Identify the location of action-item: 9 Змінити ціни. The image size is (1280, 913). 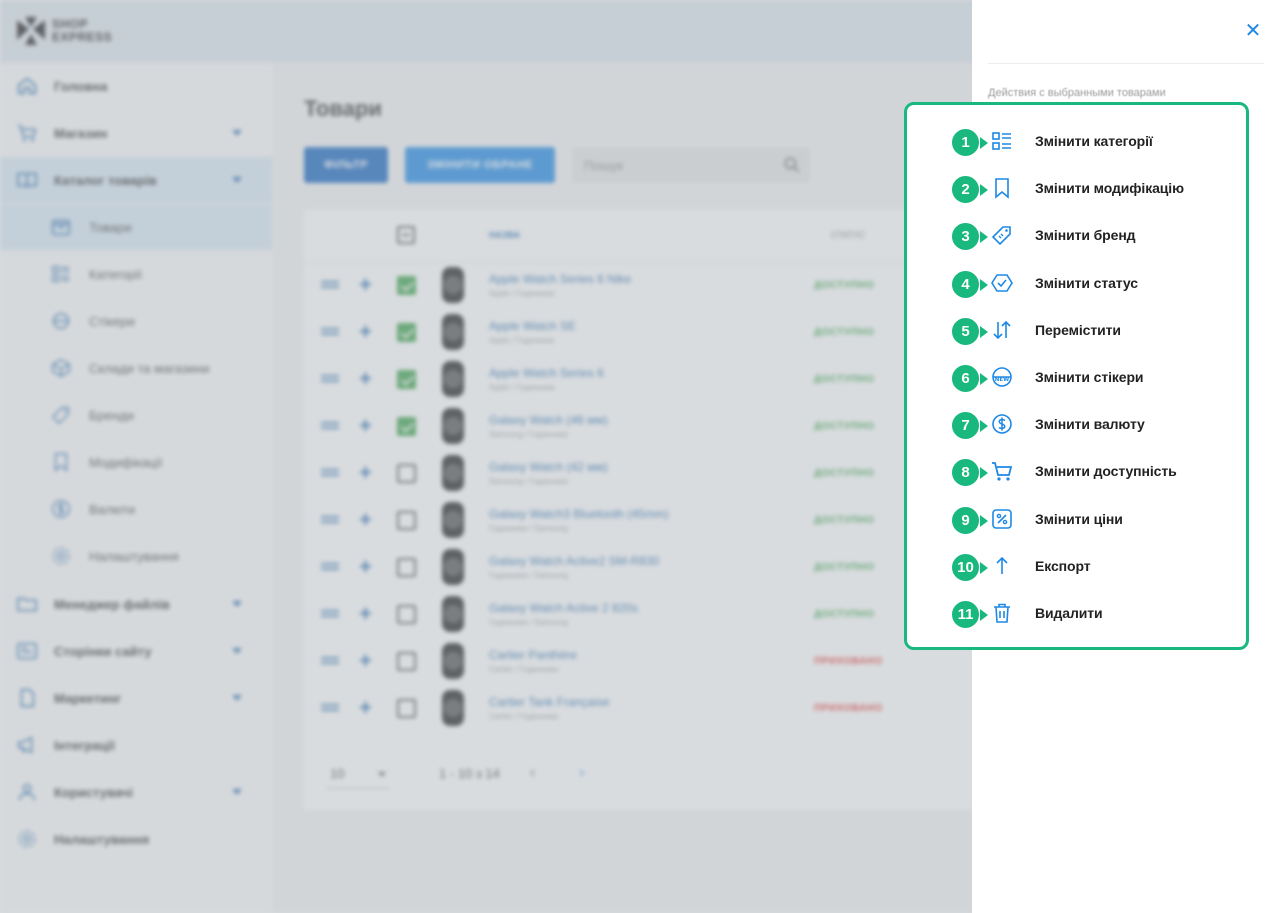
(1079, 518).